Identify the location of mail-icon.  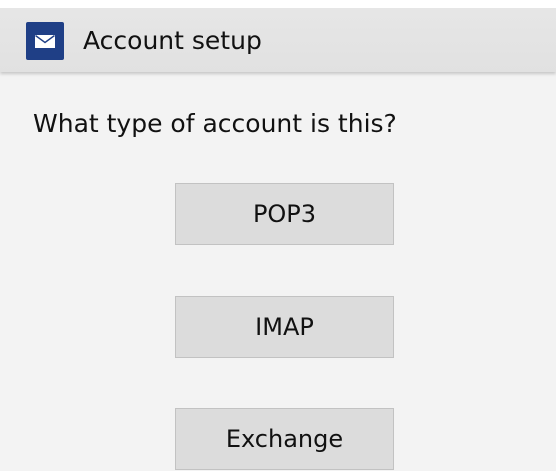
(45, 41).